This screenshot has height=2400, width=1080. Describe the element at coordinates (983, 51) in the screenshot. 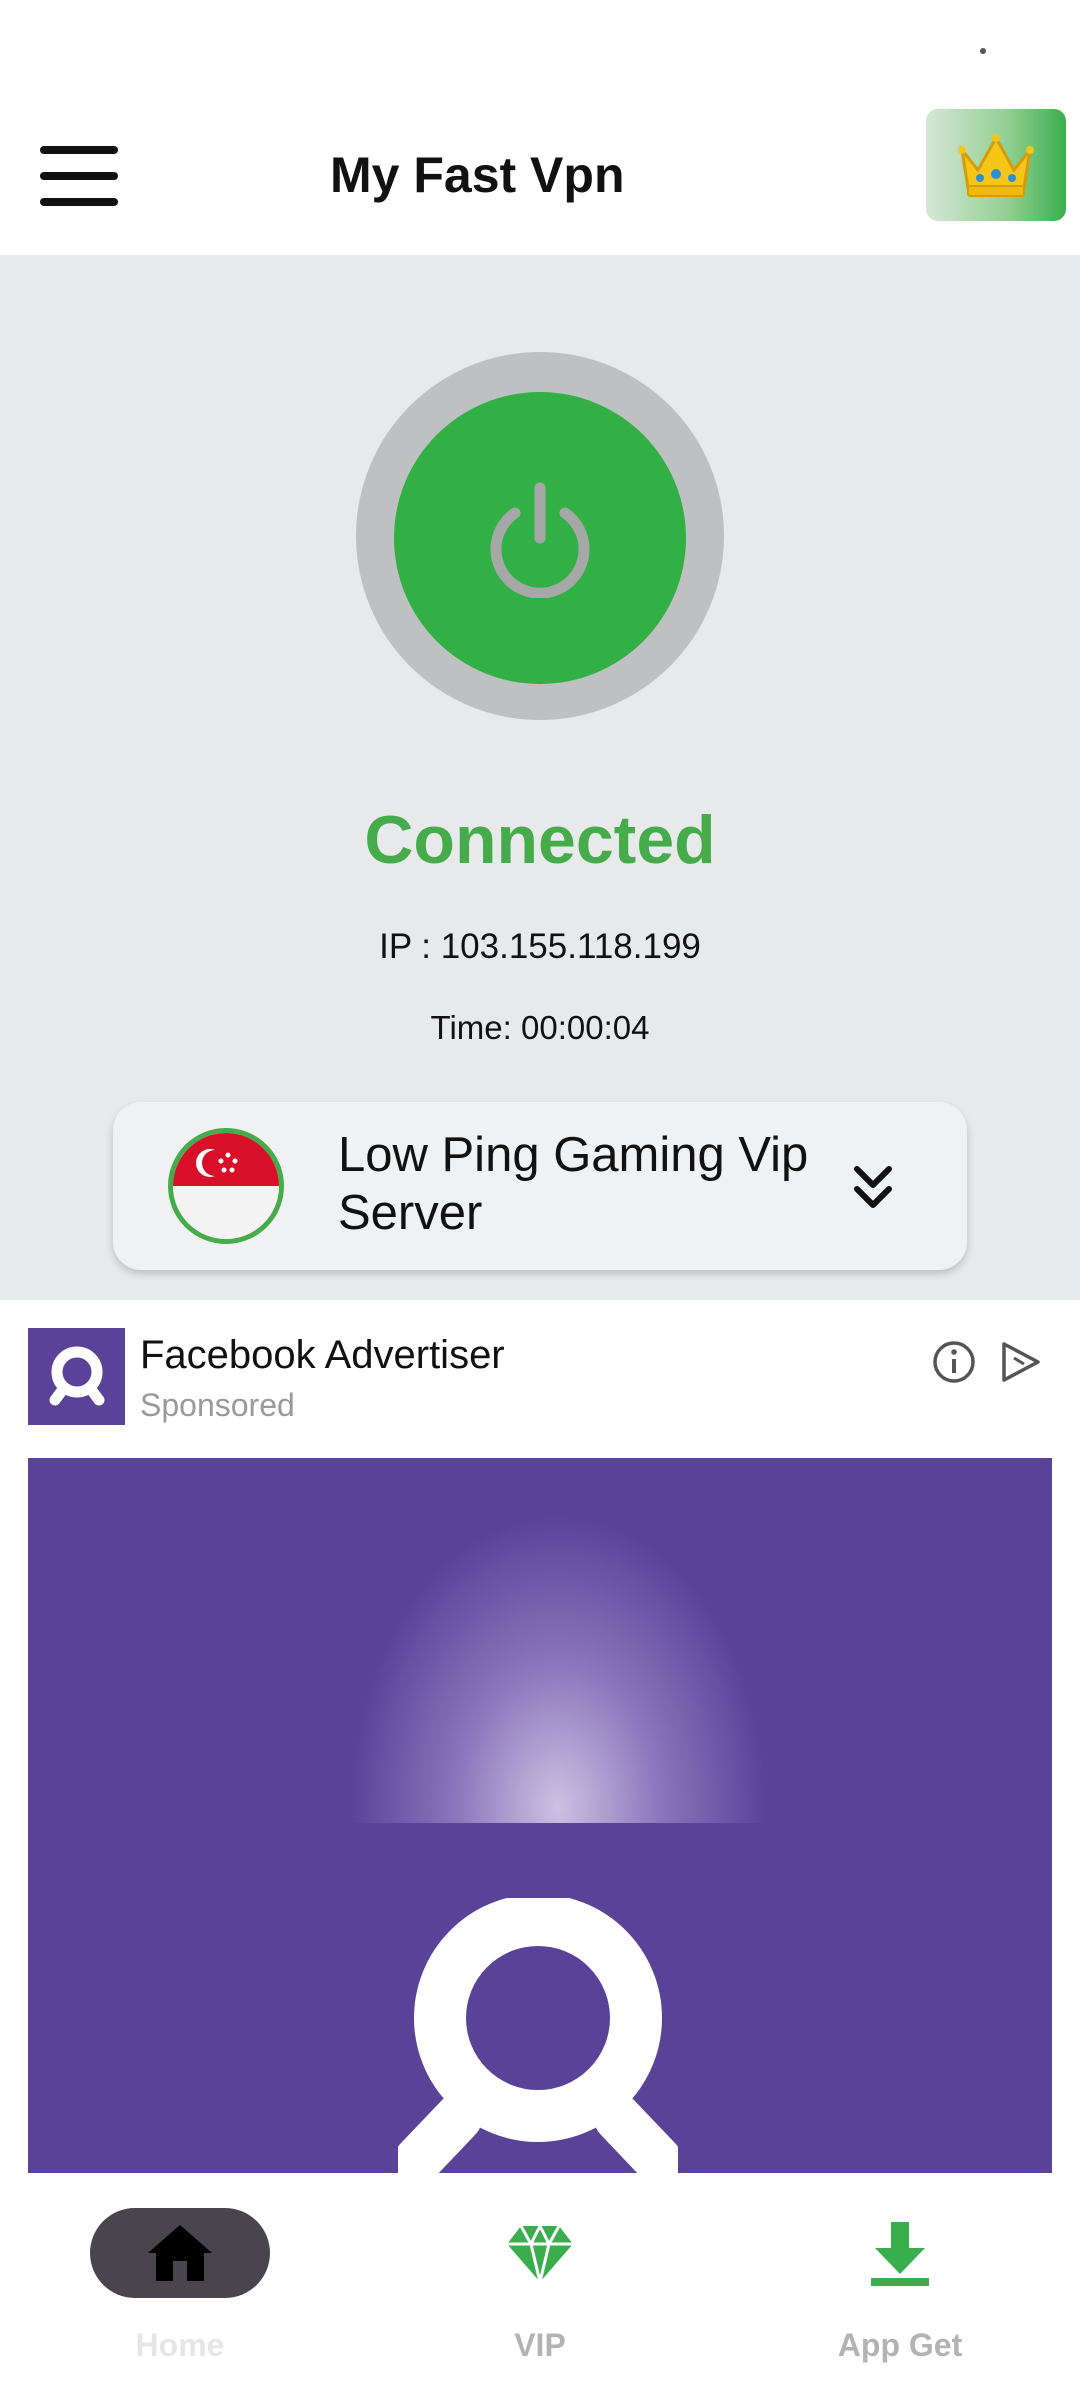

I see `status-indicator` at that location.